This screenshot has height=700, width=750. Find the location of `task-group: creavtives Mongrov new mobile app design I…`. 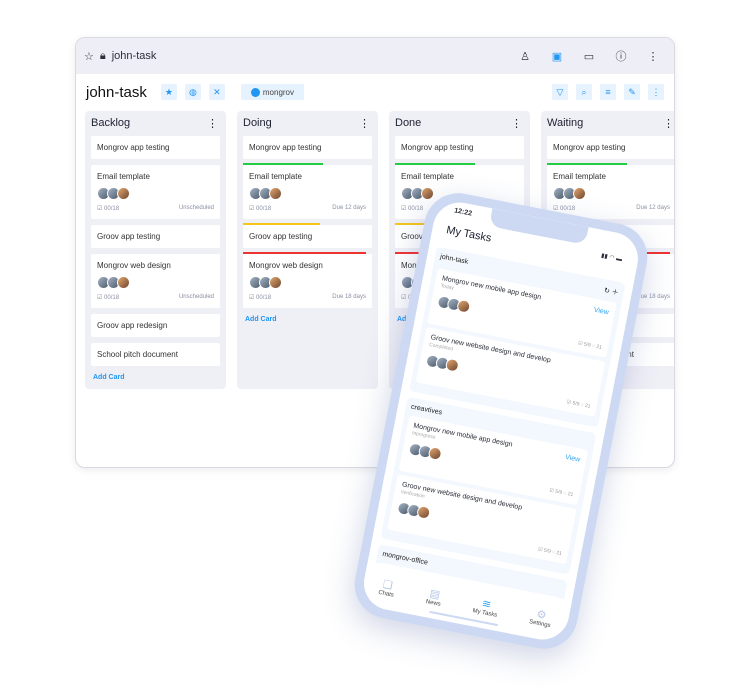

task-group: creavtives Mongrov new mobile app design I… is located at coordinates (488, 485).